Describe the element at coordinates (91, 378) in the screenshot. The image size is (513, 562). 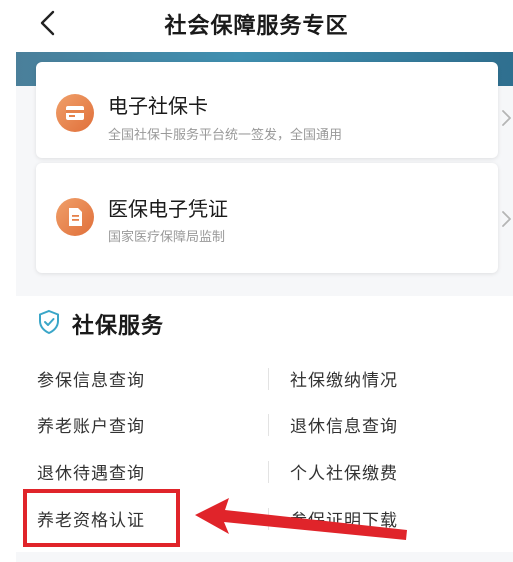
I see `service-item: 参保信息查询` at that location.